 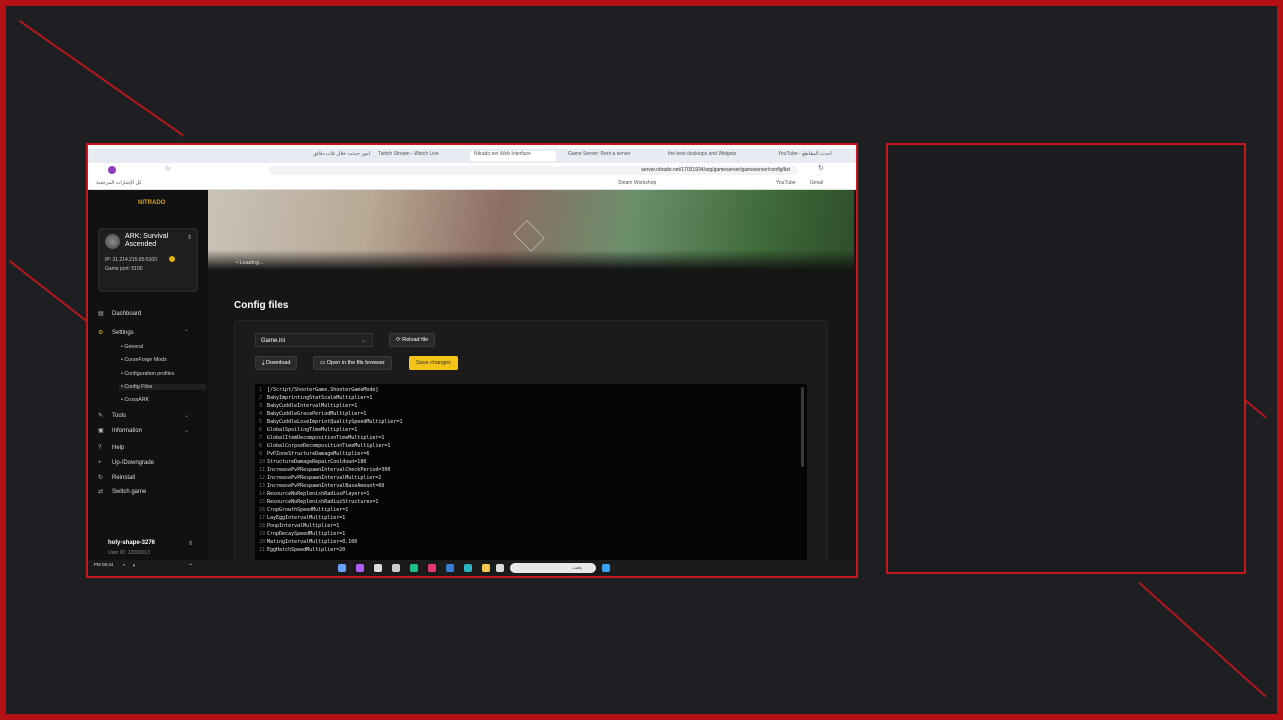 What do you see at coordinates (314, 340) in the screenshot?
I see `file-select: Game.ini ⌄` at bounding box center [314, 340].